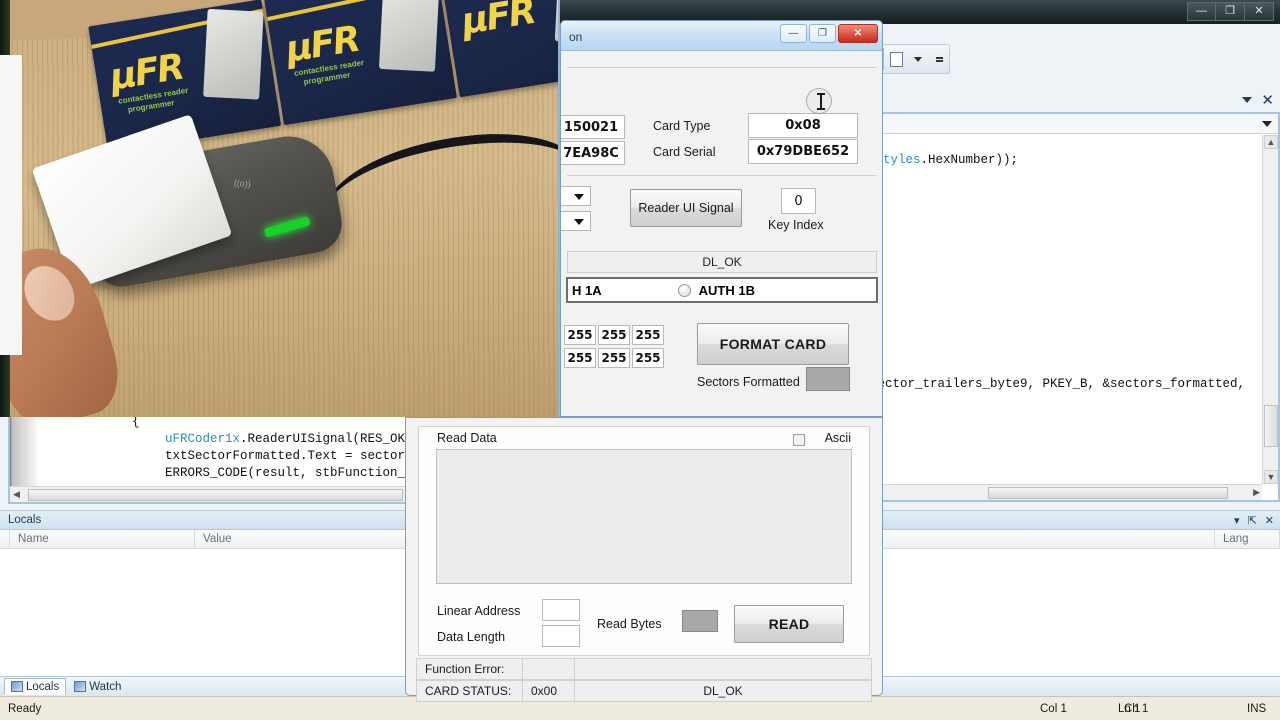  What do you see at coordinates (323, 439) in the screenshot?
I see `code-token-call: .ReaderUISignal(RES_OK` at bounding box center [323, 439].